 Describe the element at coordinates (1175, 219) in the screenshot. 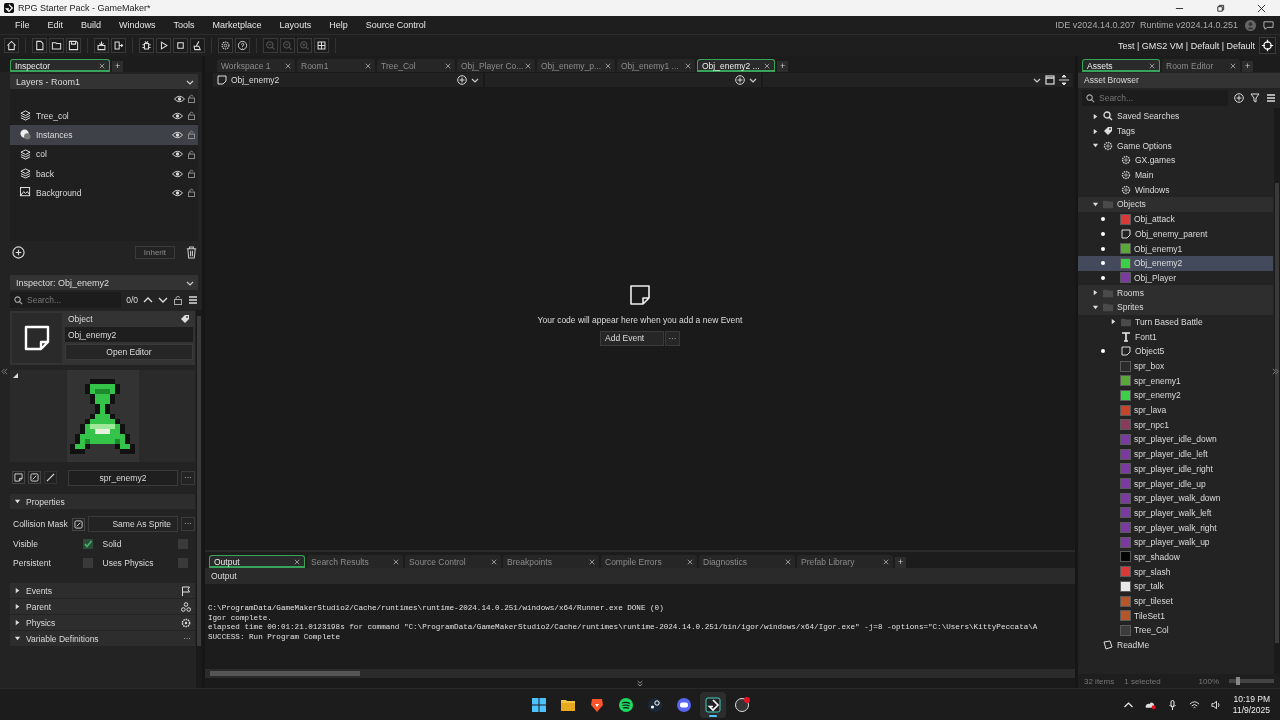

I see `asset-tree-item: Obj_attack` at that location.